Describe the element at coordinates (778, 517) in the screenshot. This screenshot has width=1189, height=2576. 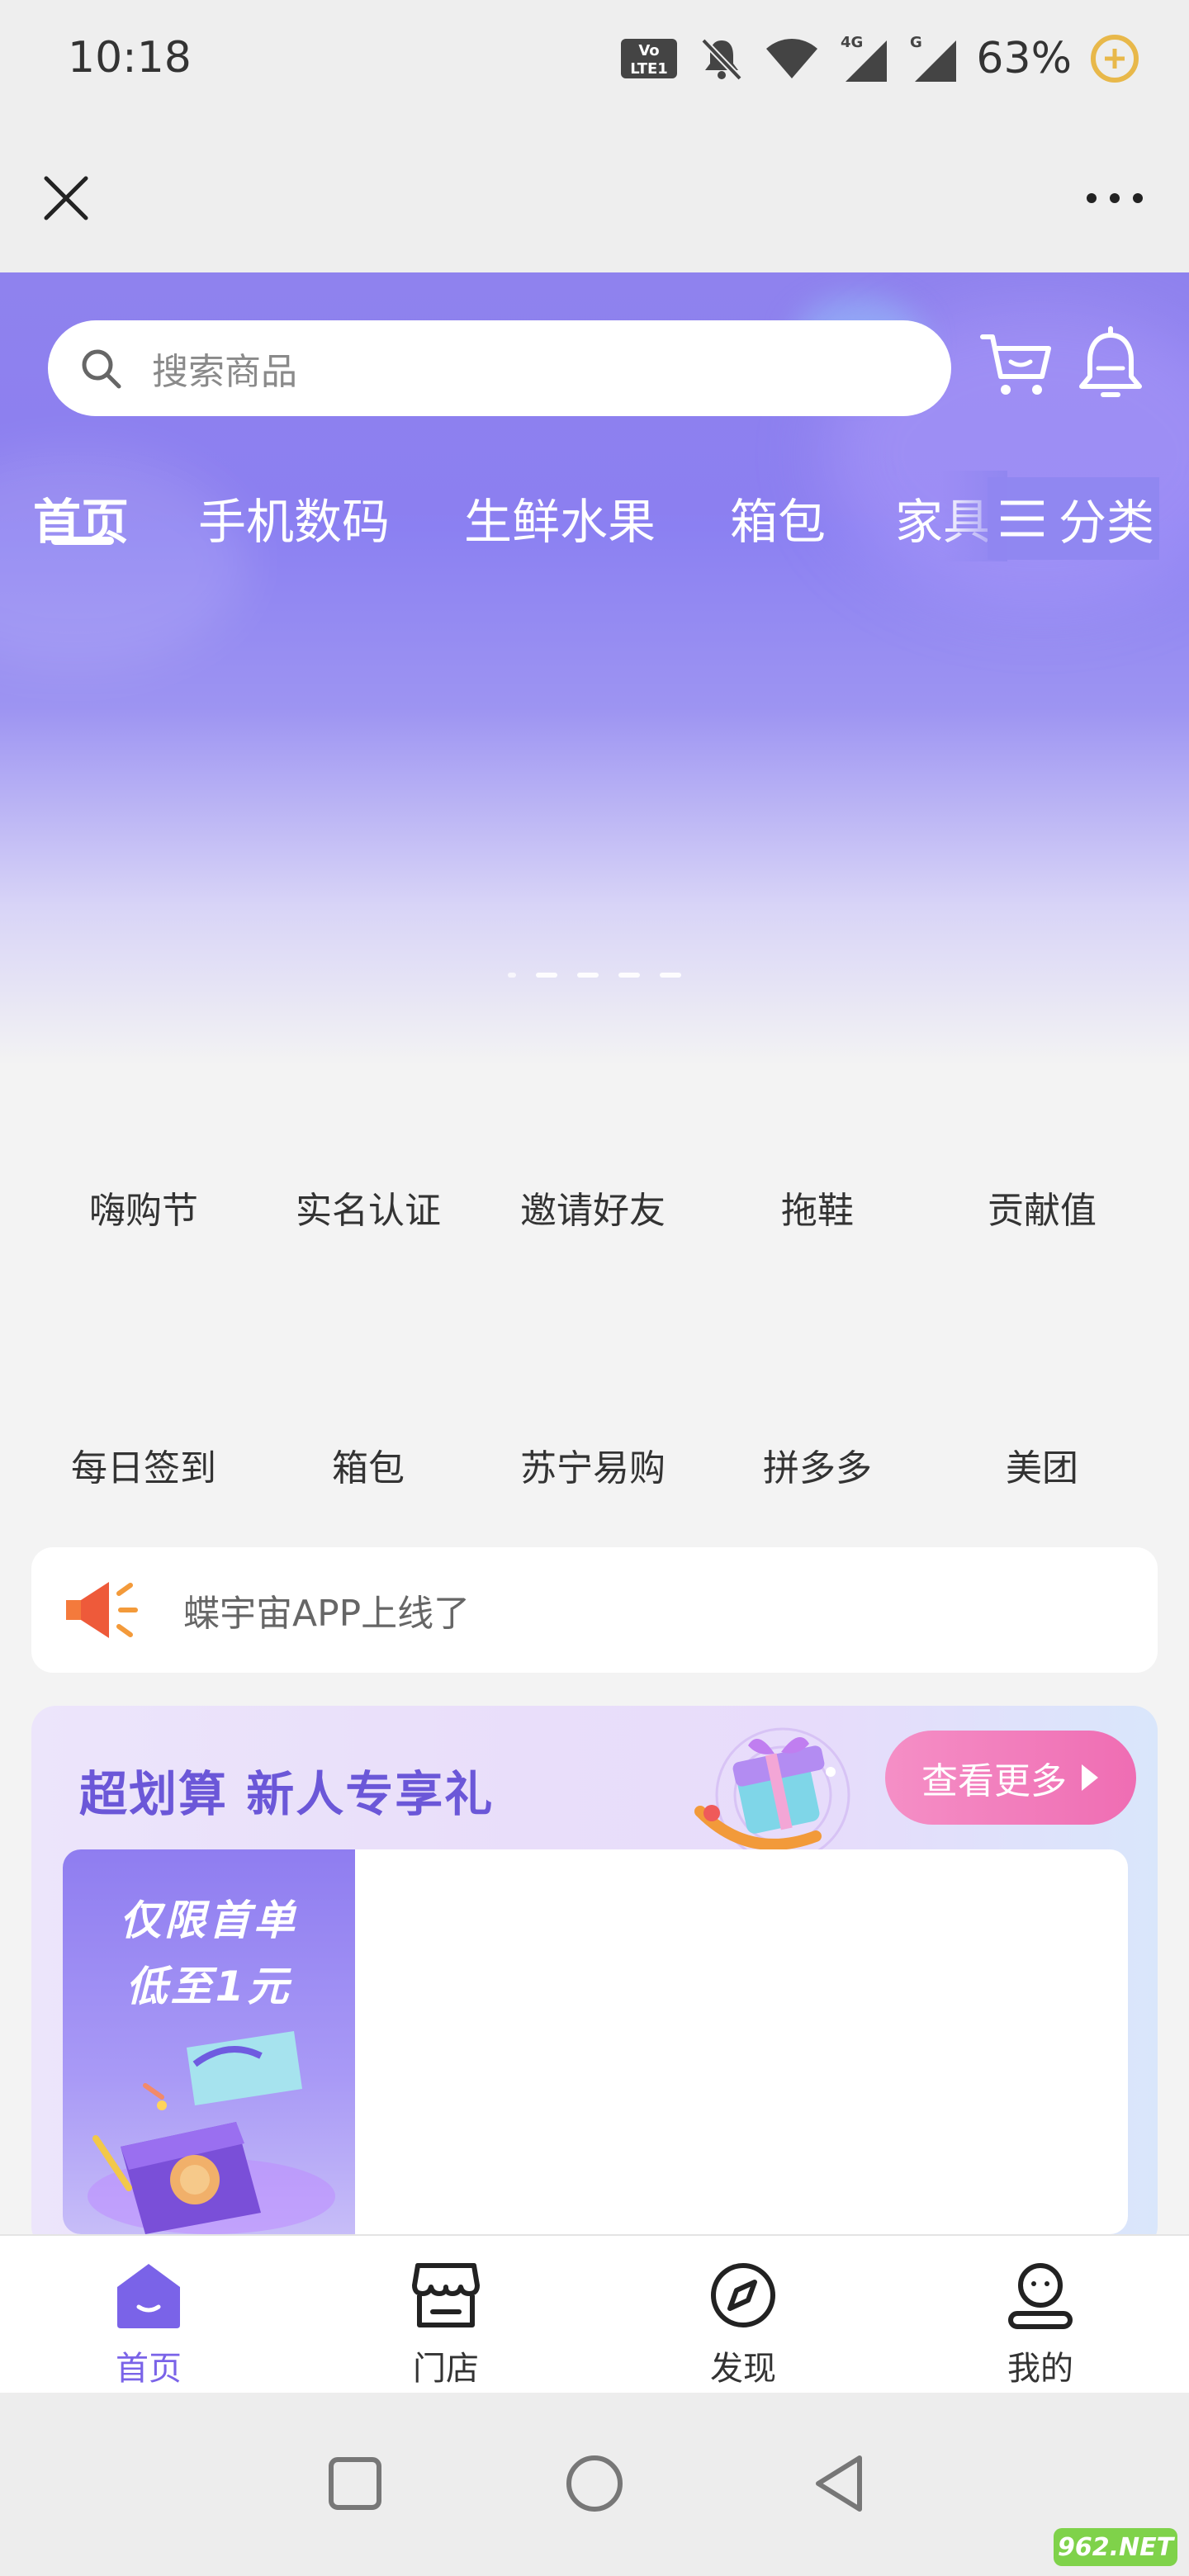
I see `tab-bags: 箱包` at that location.